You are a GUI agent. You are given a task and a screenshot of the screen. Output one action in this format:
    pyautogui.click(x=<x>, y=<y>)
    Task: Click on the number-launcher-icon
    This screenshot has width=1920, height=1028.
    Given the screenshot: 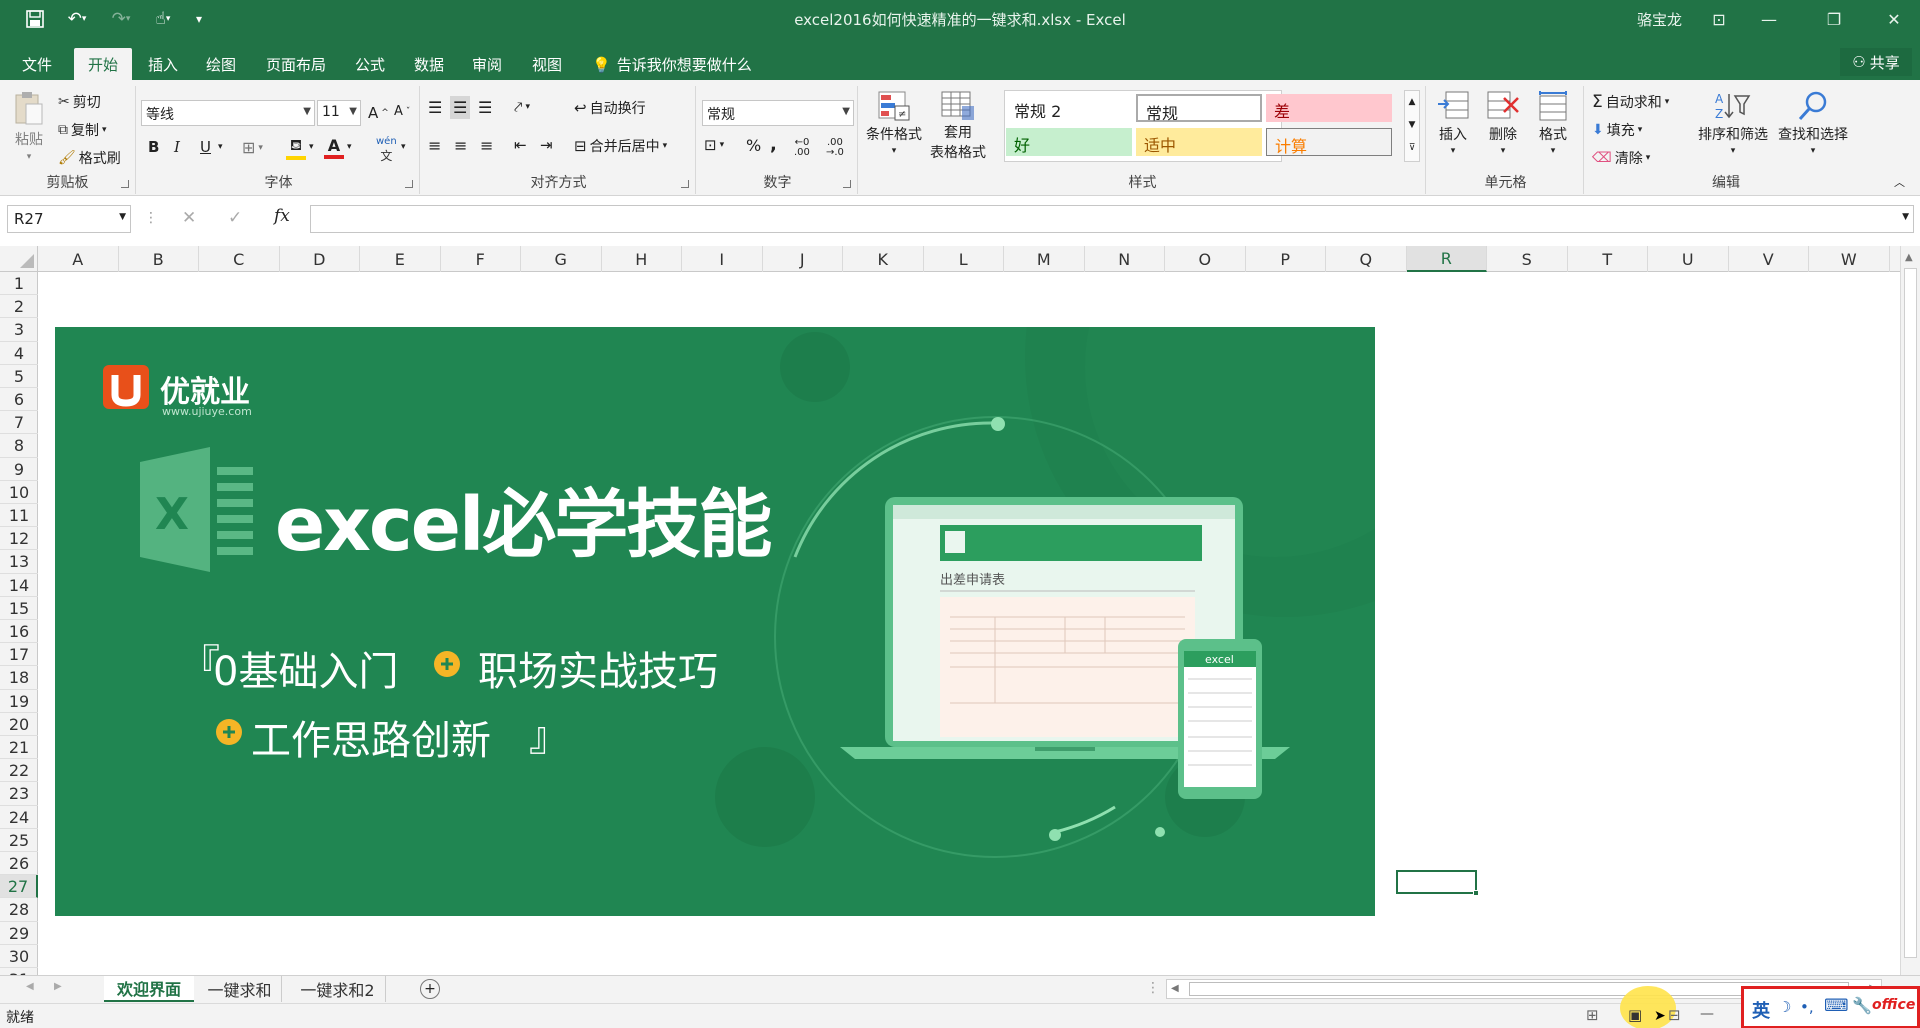 What is the action you would take?
    pyautogui.click(x=847, y=184)
    